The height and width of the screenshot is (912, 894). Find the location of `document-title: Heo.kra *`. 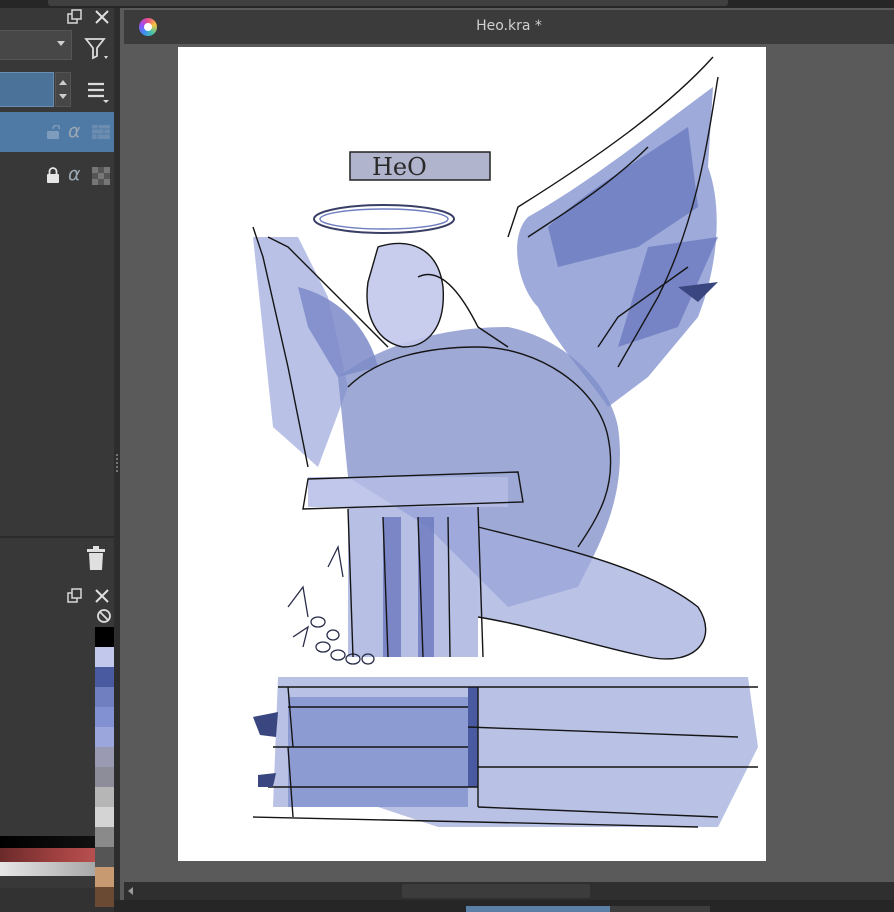

document-title: Heo.kra * is located at coordinates (509, 26).